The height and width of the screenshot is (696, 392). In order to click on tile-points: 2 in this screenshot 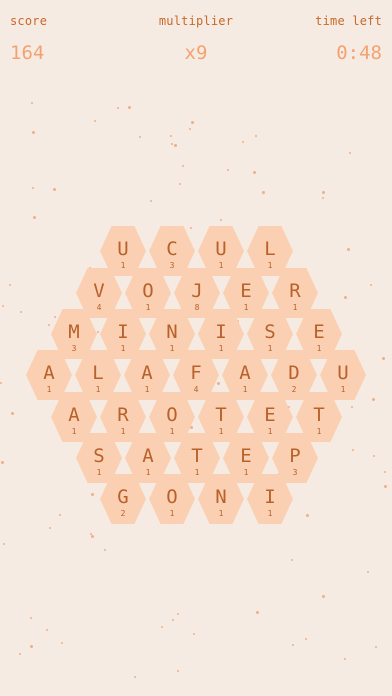, I will do `click(123, 513)`.